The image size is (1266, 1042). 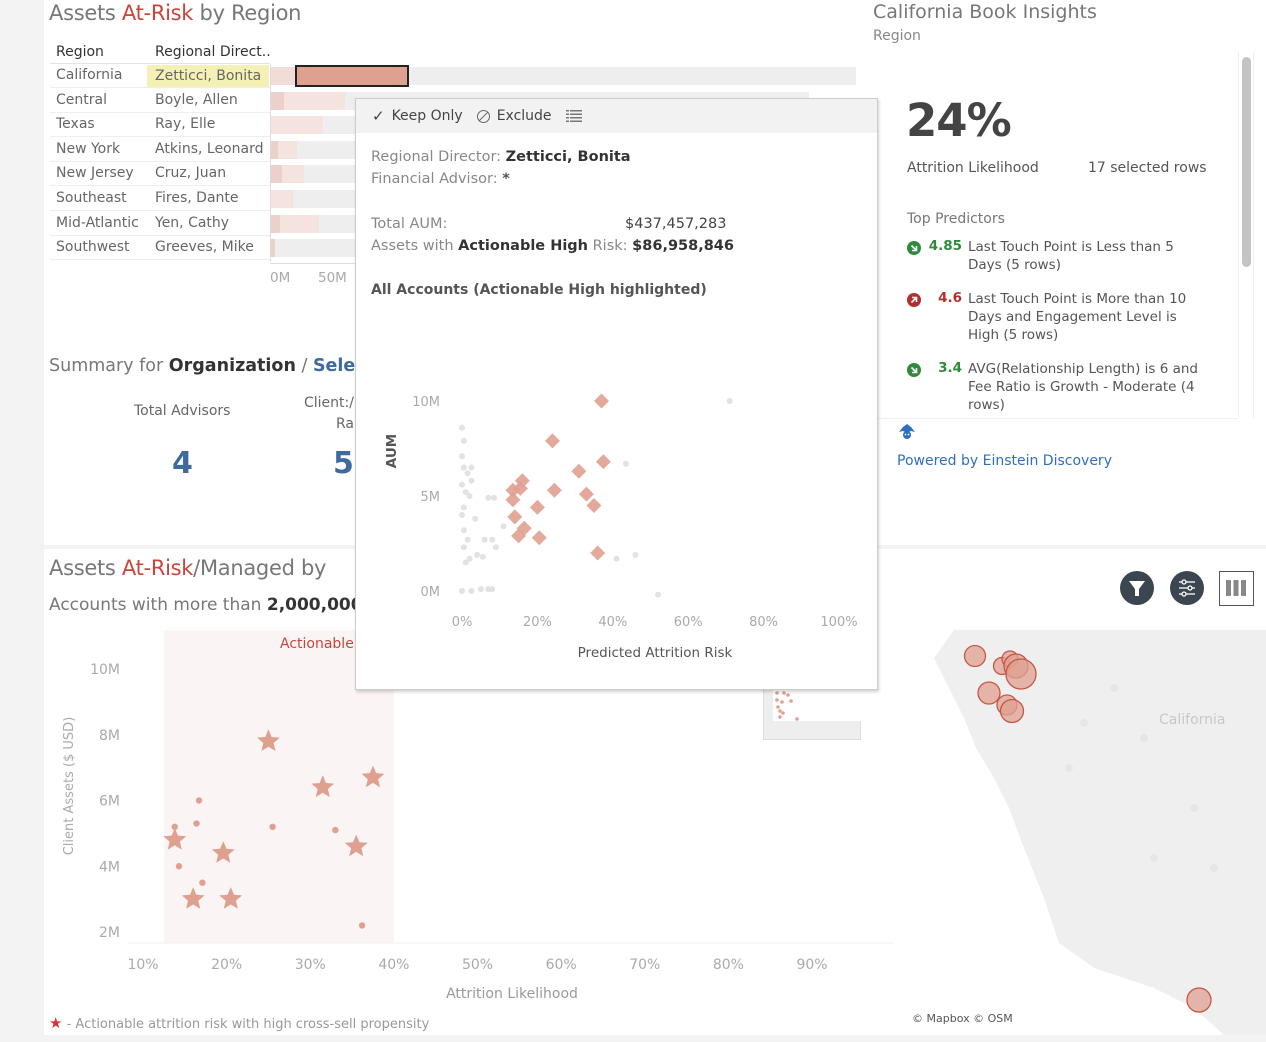 What do you see at coordinates (483, 116) in the screenshot?
I see `exclude-icon` at bounding box center [483, 116].